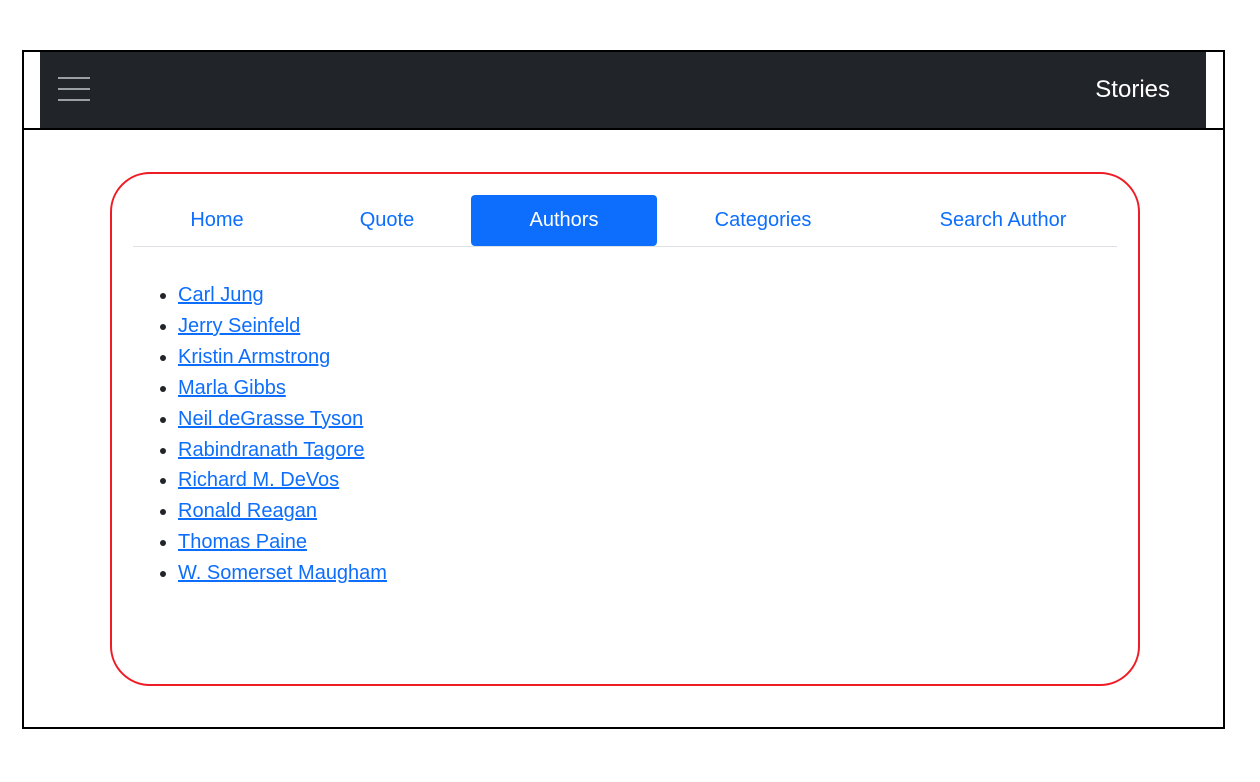  I want to click on list-item: Rabindranath Tagore, so click(282, 450).